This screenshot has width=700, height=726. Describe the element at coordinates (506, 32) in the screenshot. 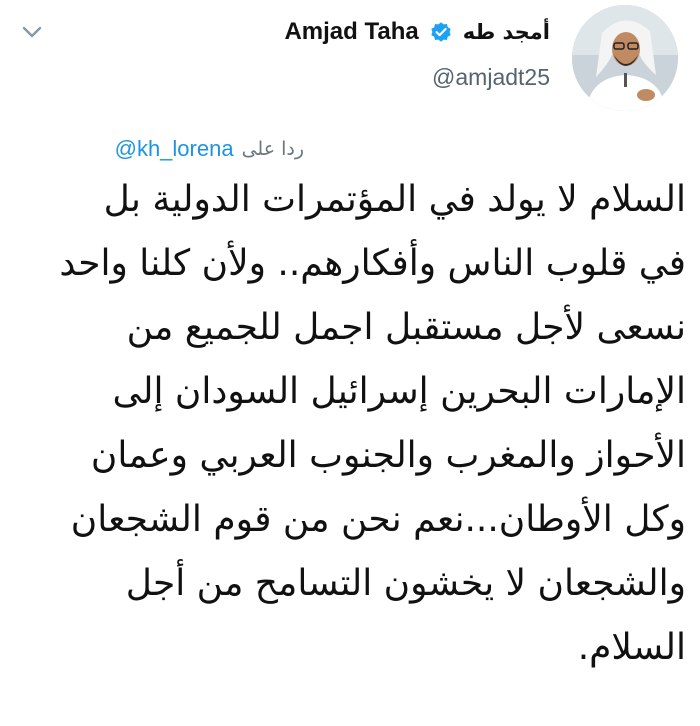

I see `author-name-arabic: أمجد طه` at that location.